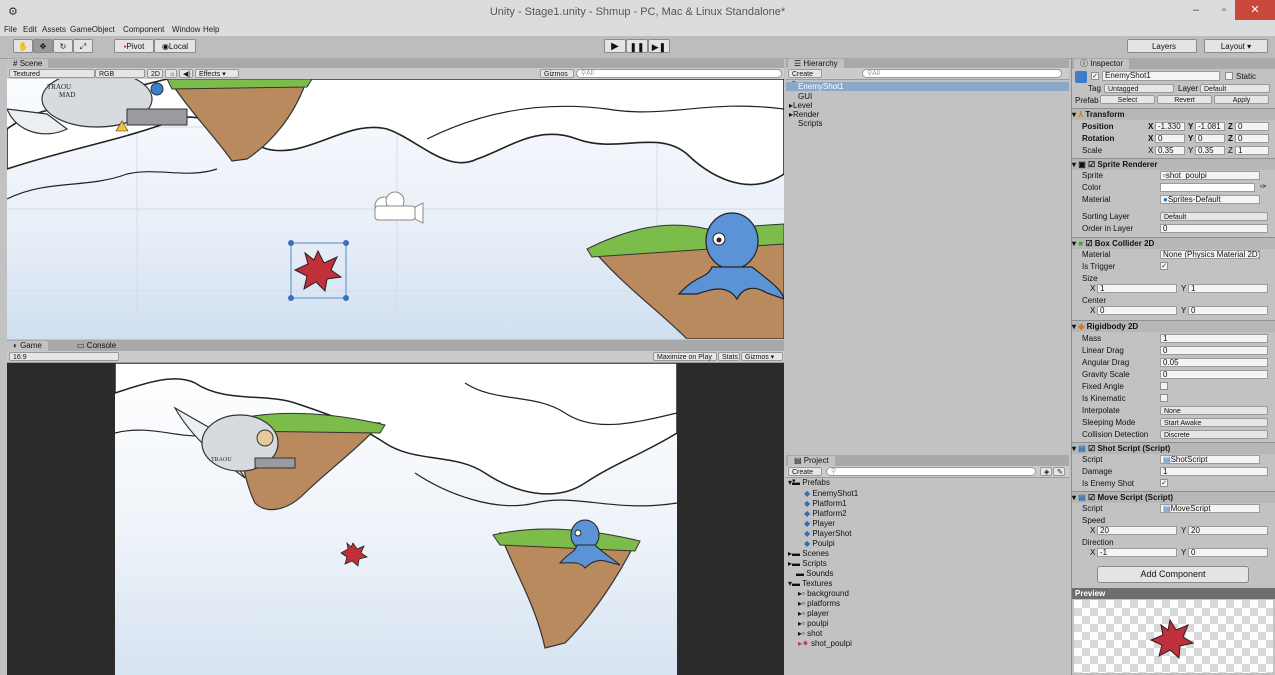 This screenshot has height=675, width=1275. Describe the element at coordinates (1173, 114) in the screenshot. I see `transform-header: ▾ ⅄ Transform` at that location.